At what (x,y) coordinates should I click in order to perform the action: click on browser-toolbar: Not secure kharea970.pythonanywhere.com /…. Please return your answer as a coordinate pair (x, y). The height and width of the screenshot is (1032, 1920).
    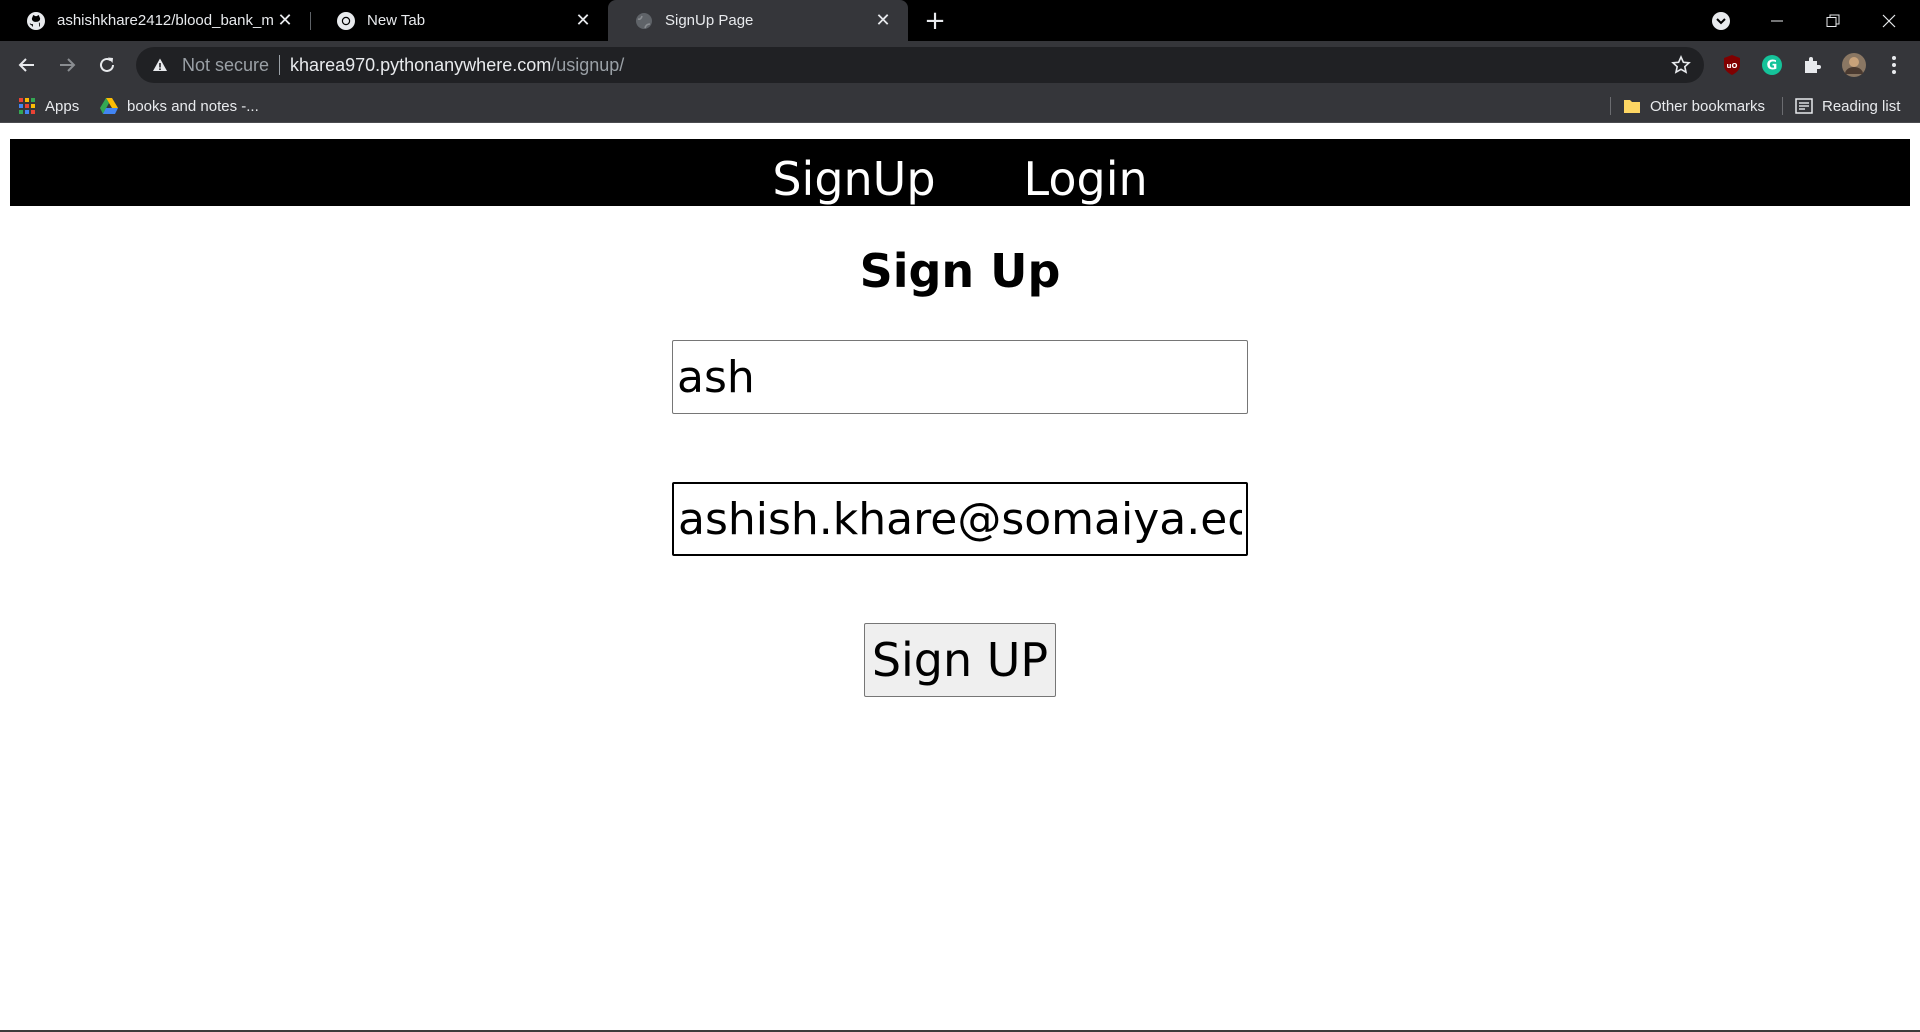
    Looking at the image, I should click on (960, 65).